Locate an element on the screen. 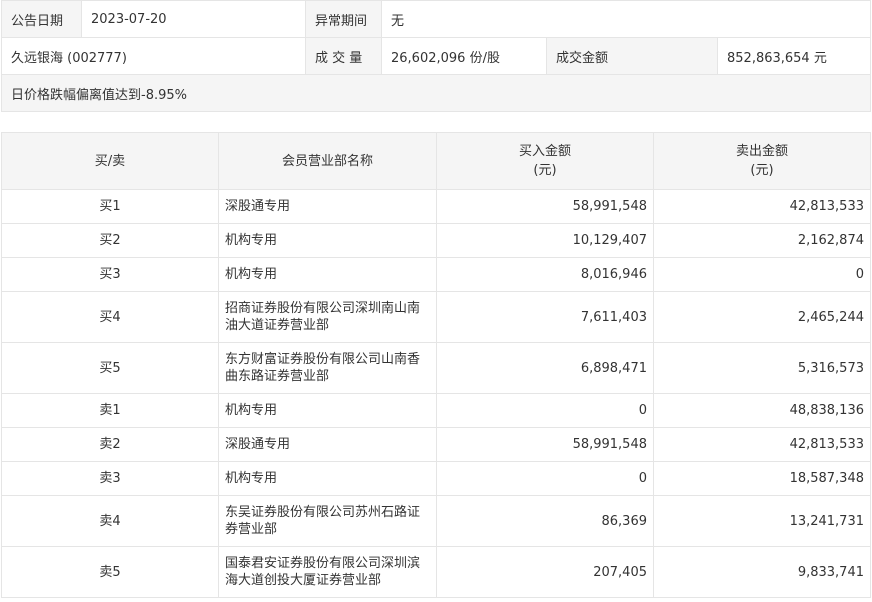 The image size is (872, 602). side-cell: 卖2 is located at coordinates (110, 444).